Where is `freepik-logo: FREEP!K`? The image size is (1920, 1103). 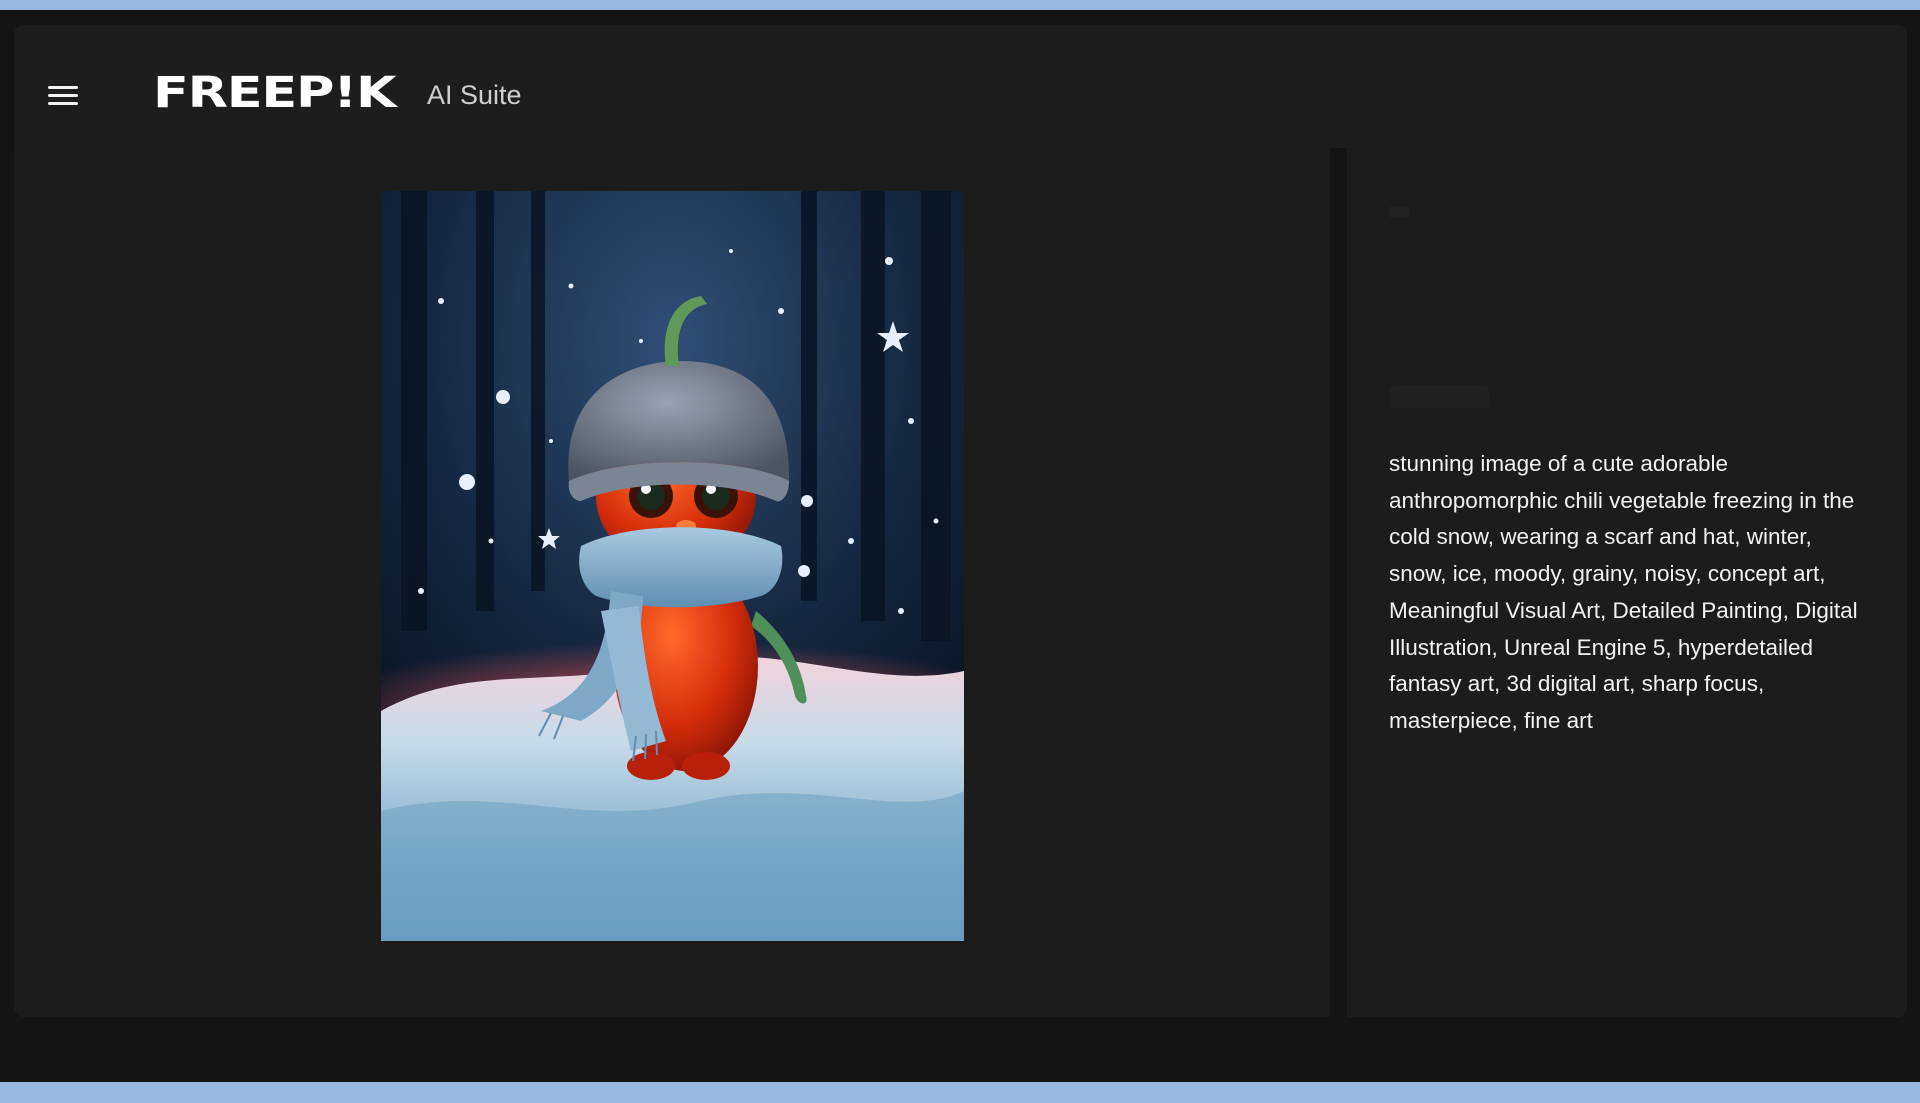 freepik-logo: FREEP!K is located at coordinates (275, 93).